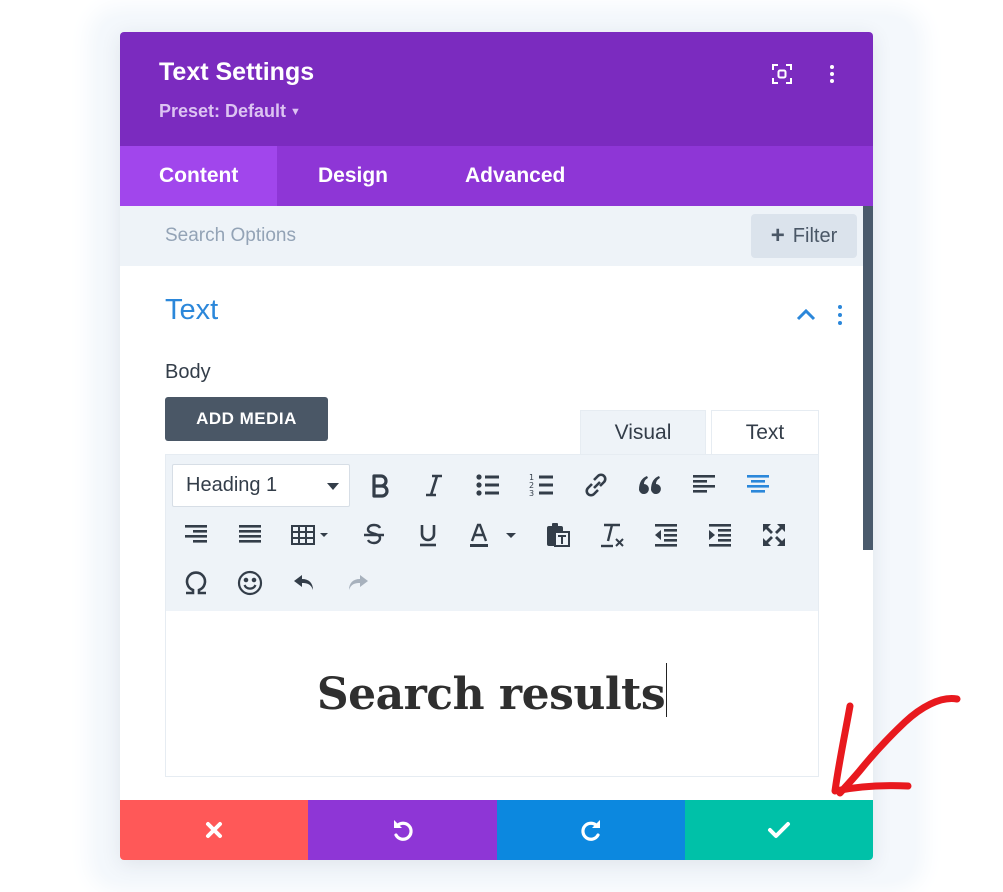 The image size is (1003, 892). I want to click on clear-formatting-icon, so click(612, 535).